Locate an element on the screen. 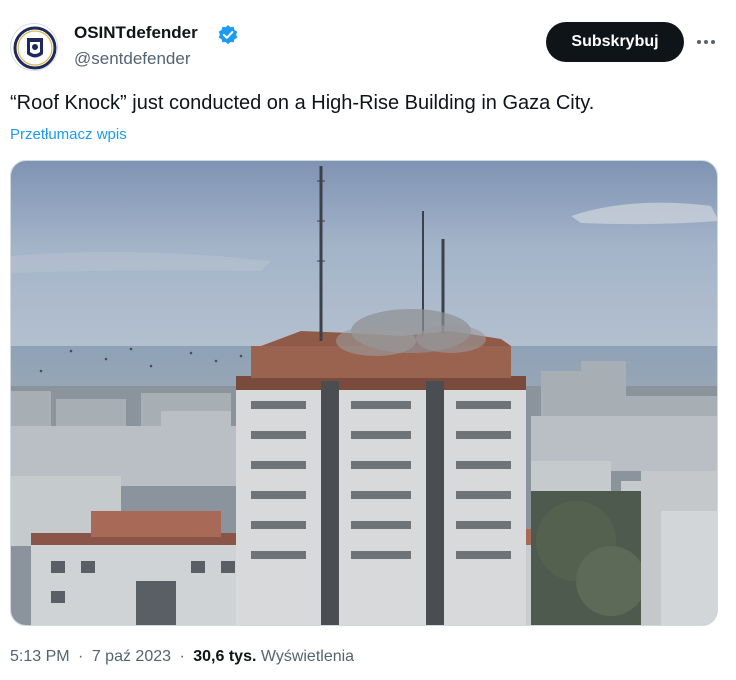 The image size is (736, 680). verified-badge-icon is located at coordinates (228, 35).